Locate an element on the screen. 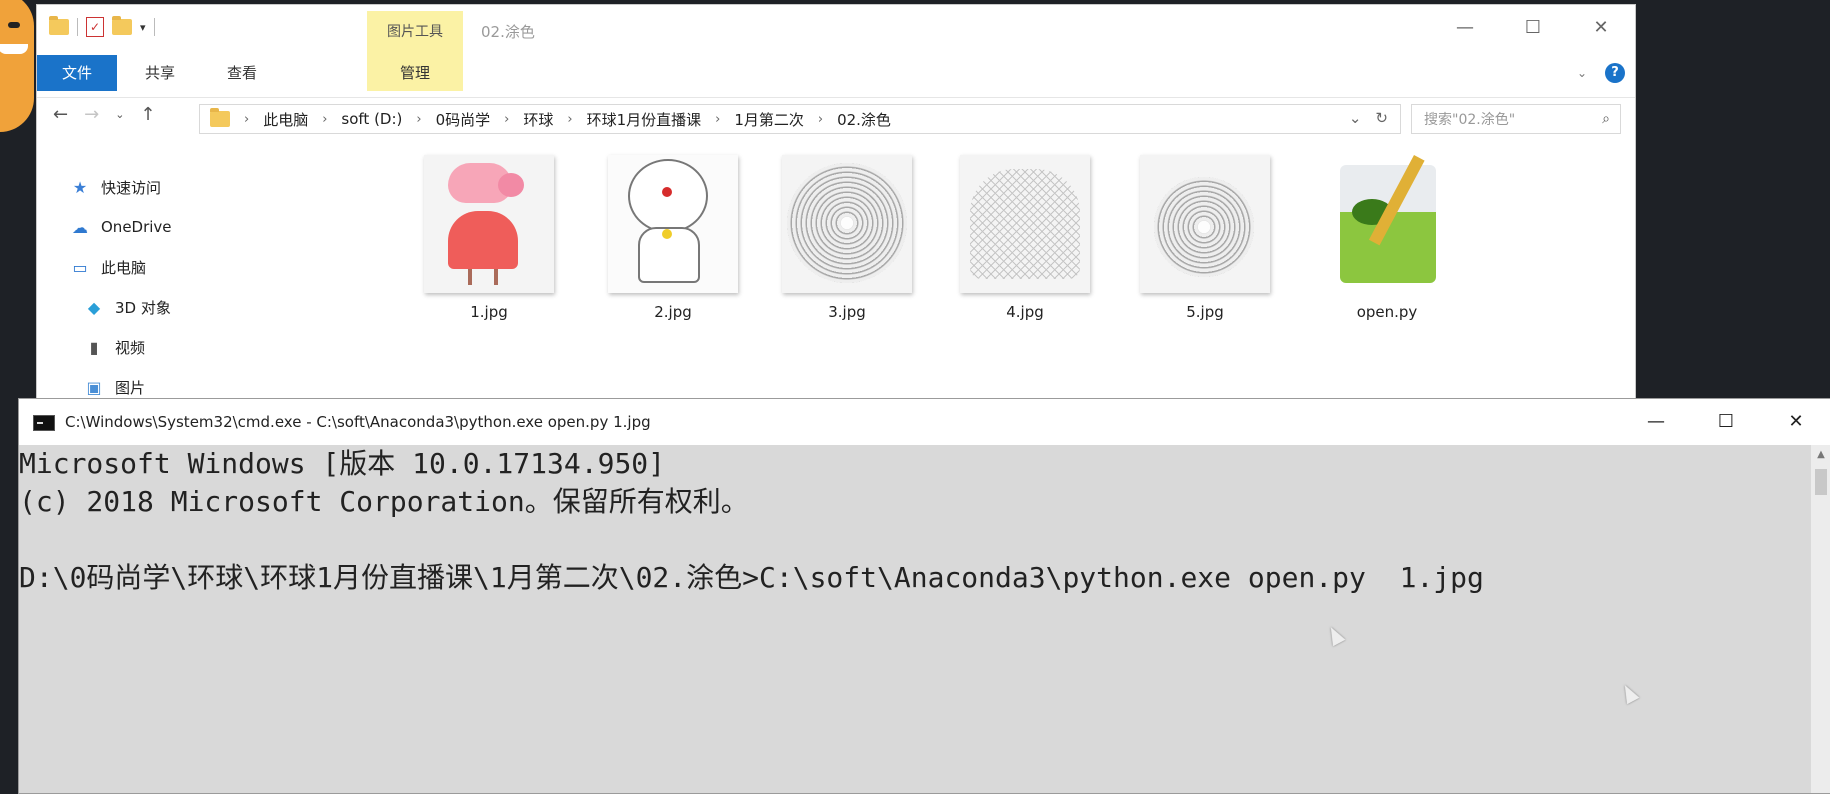 The width and height of the screenshot is (1830, 794). window-controls: — ☐ ✕ is located at coordinates (1533, 28).